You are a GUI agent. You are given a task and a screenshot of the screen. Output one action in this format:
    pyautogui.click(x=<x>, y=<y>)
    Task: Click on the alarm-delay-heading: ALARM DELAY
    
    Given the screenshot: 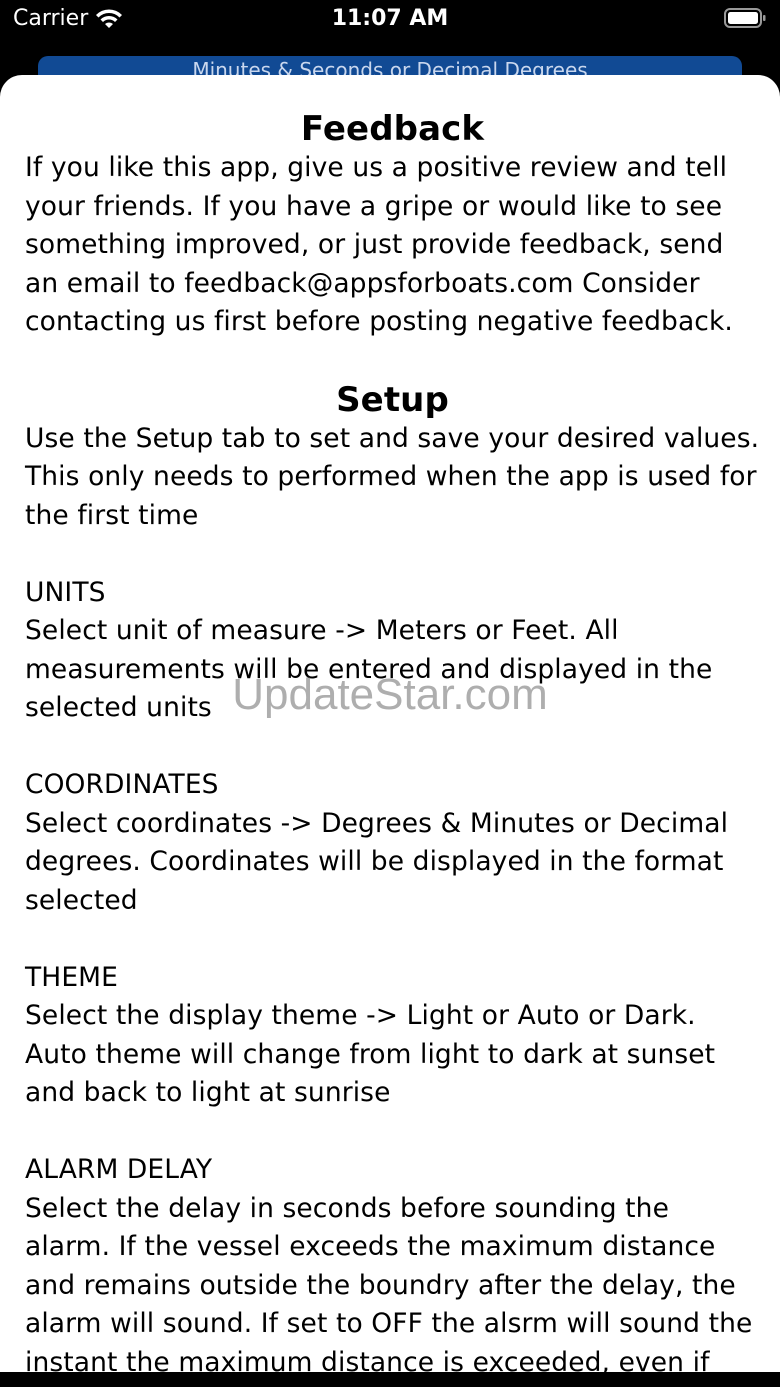 What is the action you would take?
    pyautogui.click(x=119, y=1169)
    